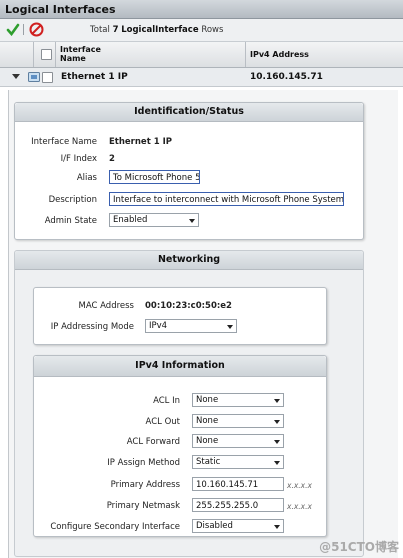 This screenshot has width=403, height=558. Describe the element at coordinates (238, 421) in the screenshot. I see `acl-out-select: None` at that location.